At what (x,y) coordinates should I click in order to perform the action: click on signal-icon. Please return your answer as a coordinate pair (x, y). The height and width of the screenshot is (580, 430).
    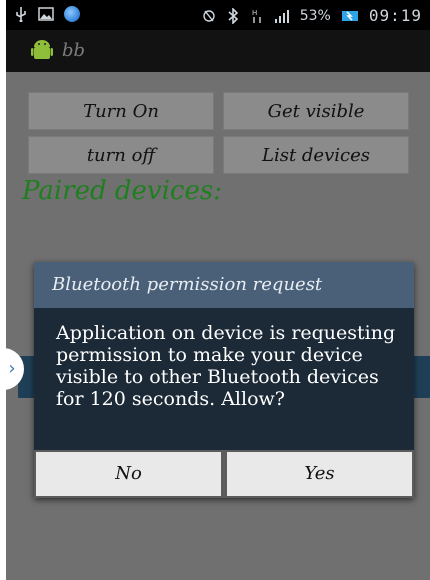
    Looking at the image, I should click on (281, 16).